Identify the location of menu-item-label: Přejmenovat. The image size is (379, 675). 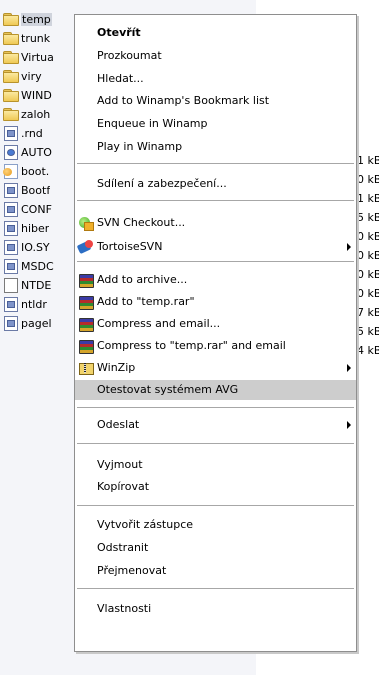
(132, 570).